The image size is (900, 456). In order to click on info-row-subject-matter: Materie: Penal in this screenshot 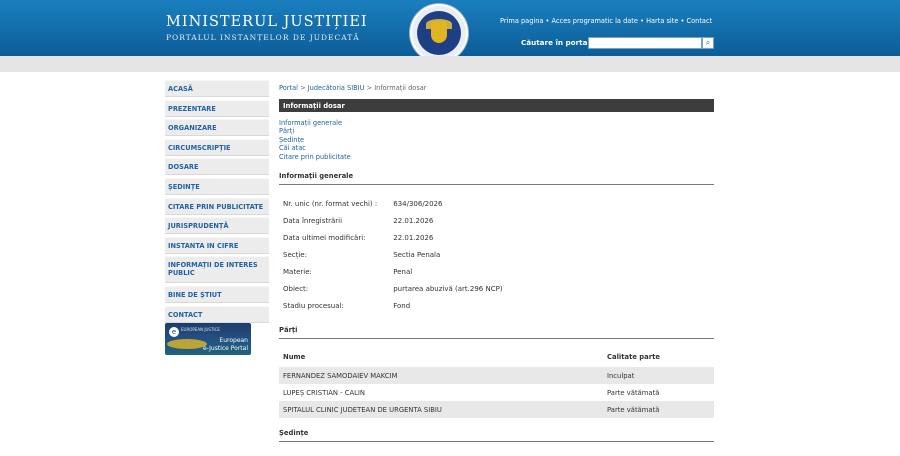, I will do `click(348, 272)`.